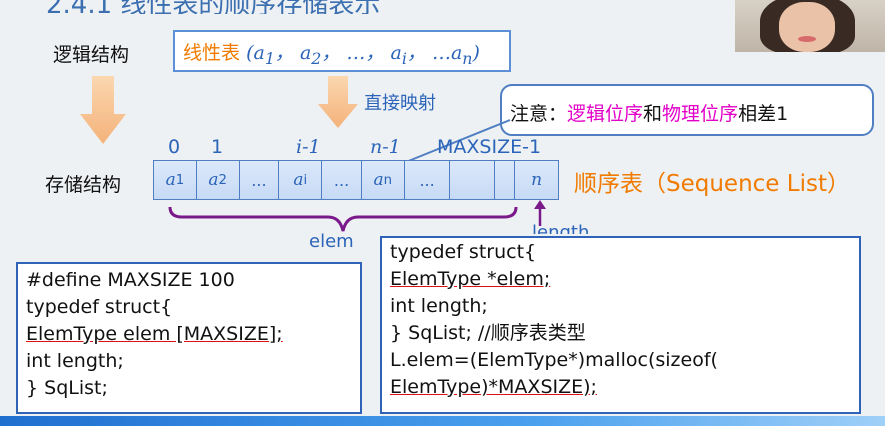 The image size is (885, 426). What do you see at coordinates (442, 421) in the screenshot?
I see `player-progress-bar` at bounding box center [442, 421].